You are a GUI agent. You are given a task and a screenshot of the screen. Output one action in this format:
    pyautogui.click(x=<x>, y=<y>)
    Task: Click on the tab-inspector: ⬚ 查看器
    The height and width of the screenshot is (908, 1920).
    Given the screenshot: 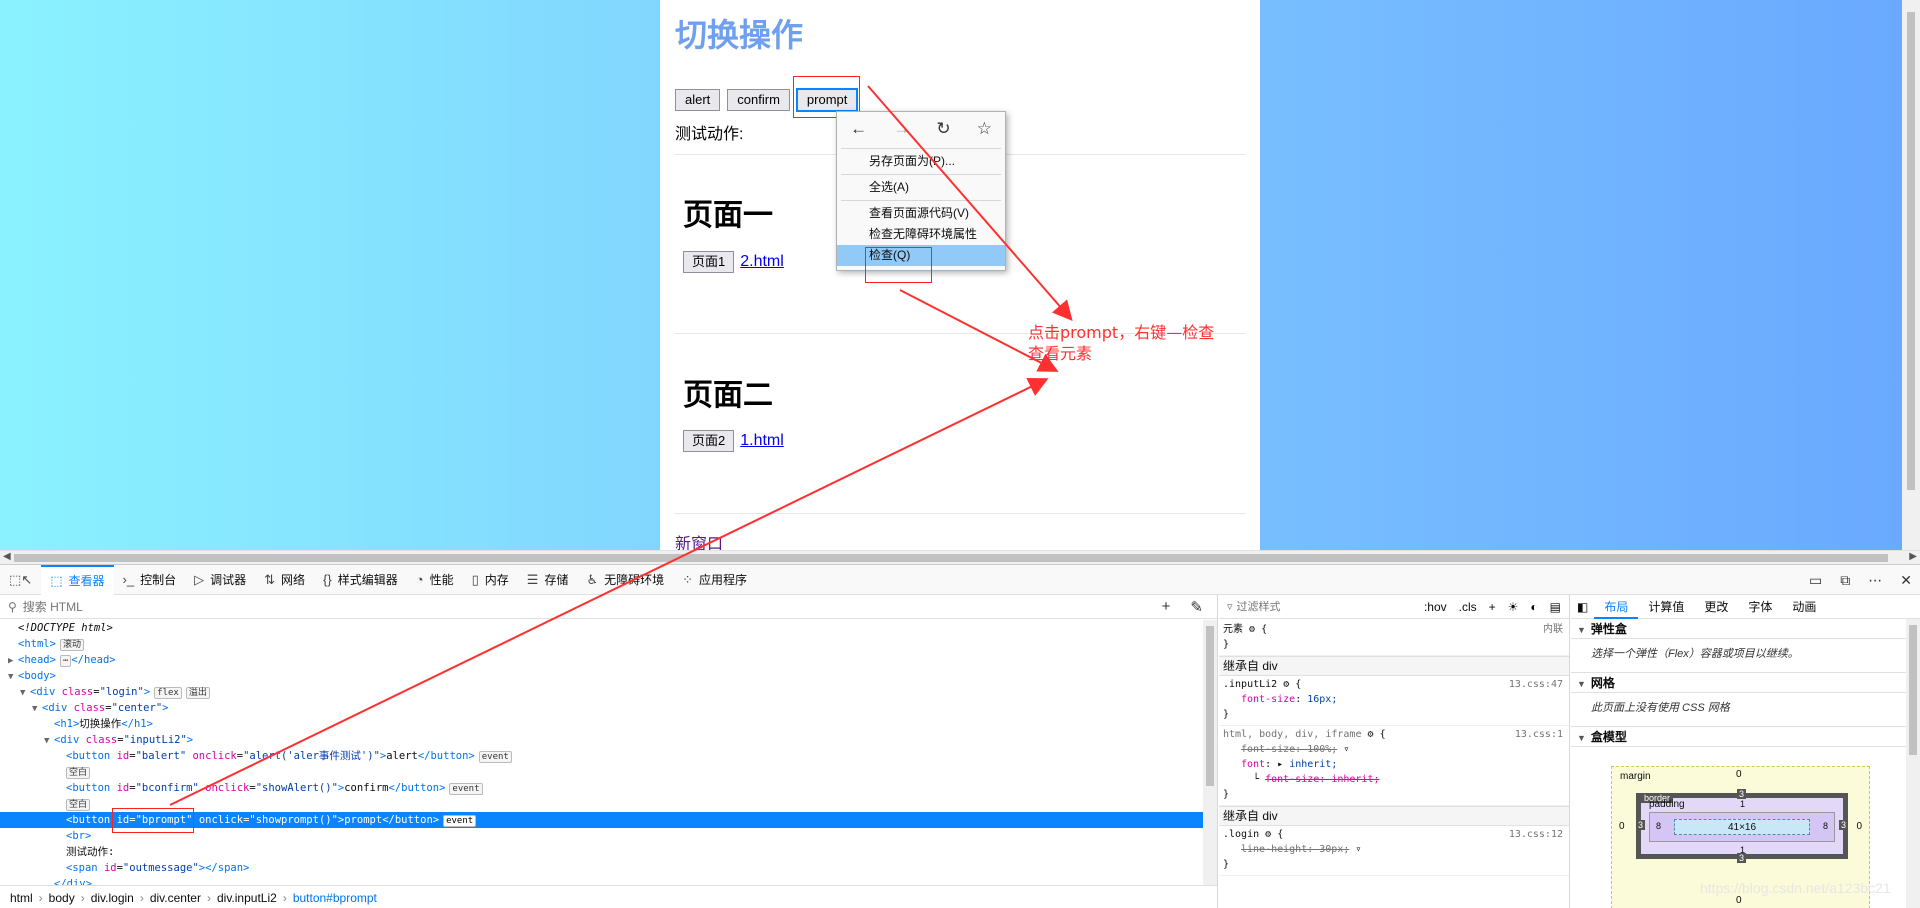 What is the action you would take?
    pyautogui.click(x=77, y=579)
    